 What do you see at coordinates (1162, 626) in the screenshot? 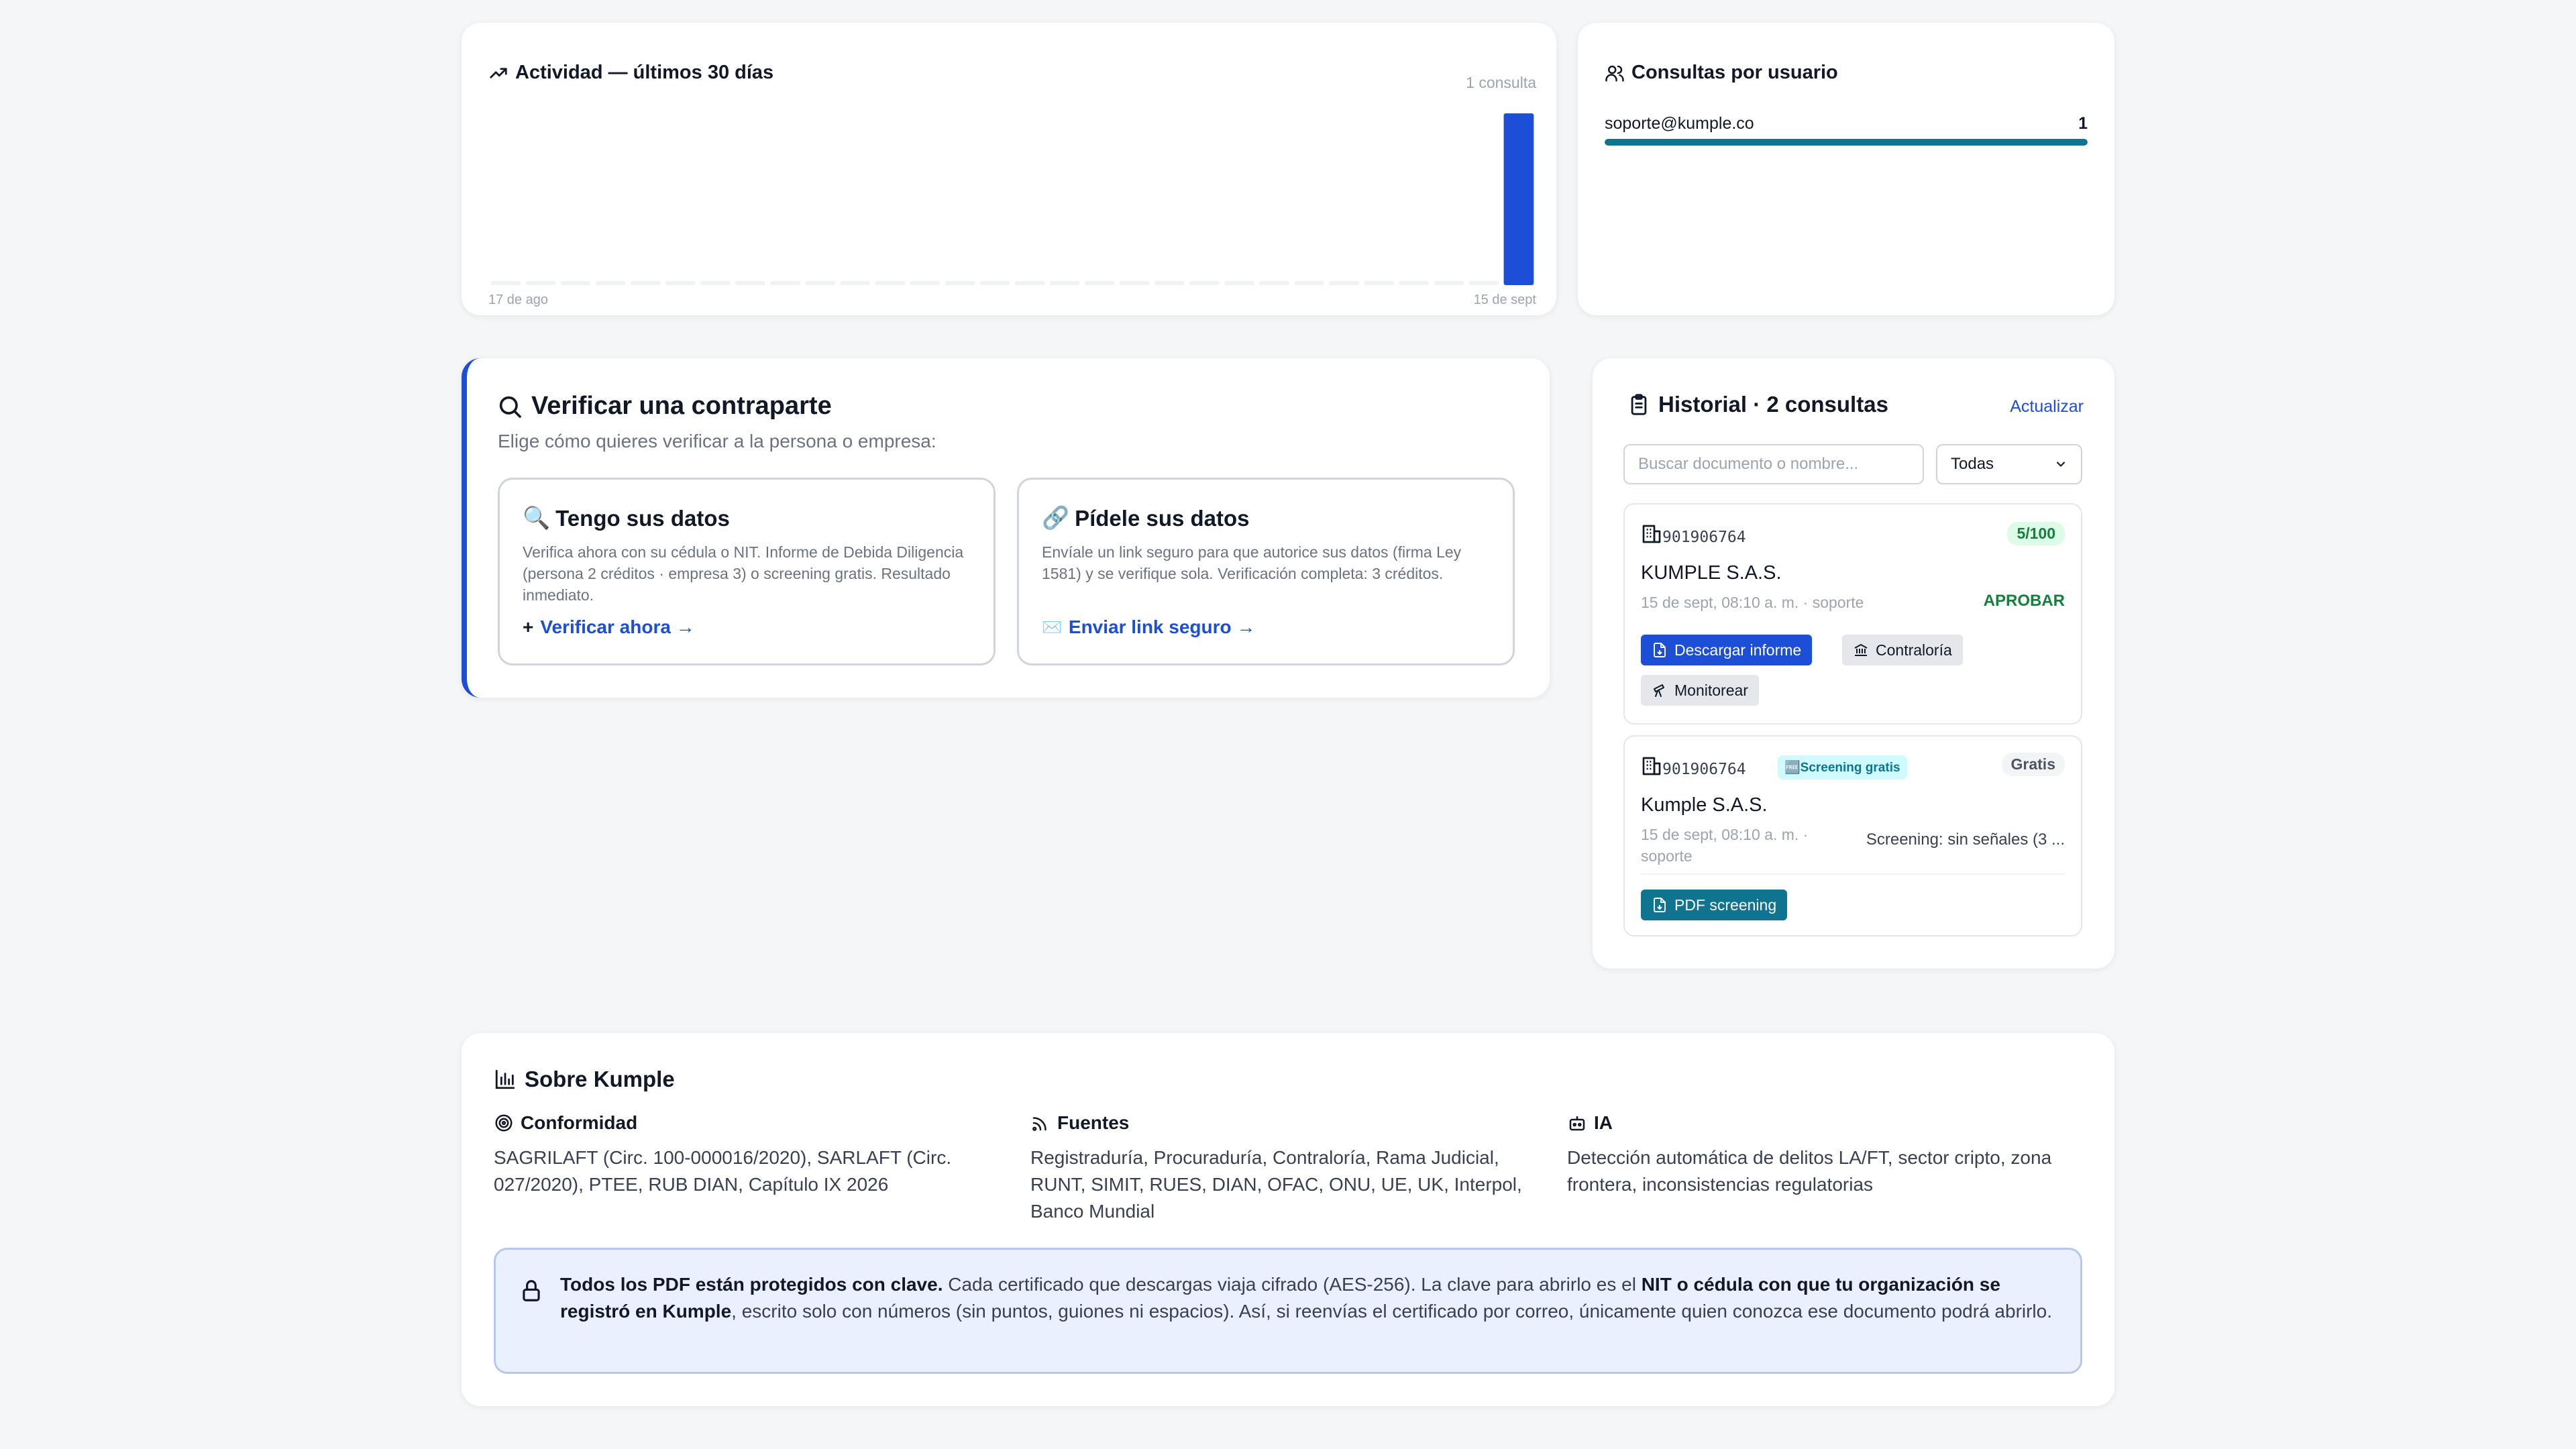
I see `send-secure-link-label: Enviar link seguro →` at bounding box center [1162, 626].